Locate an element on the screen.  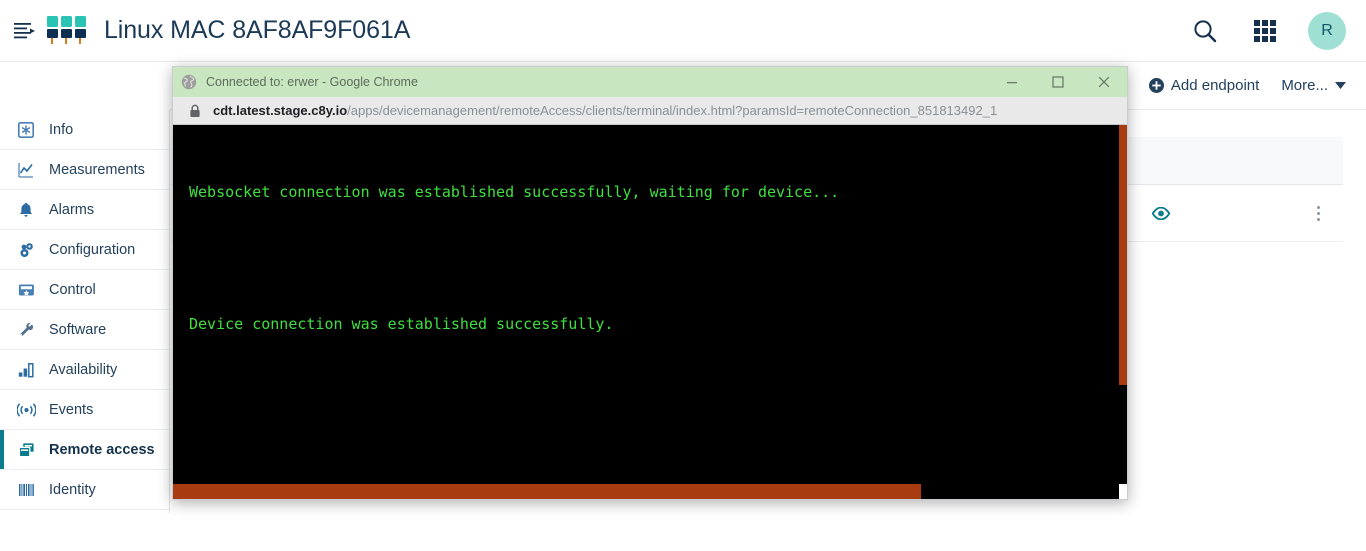
sidebar-item-software: Software is located at coordinates (84, 330).